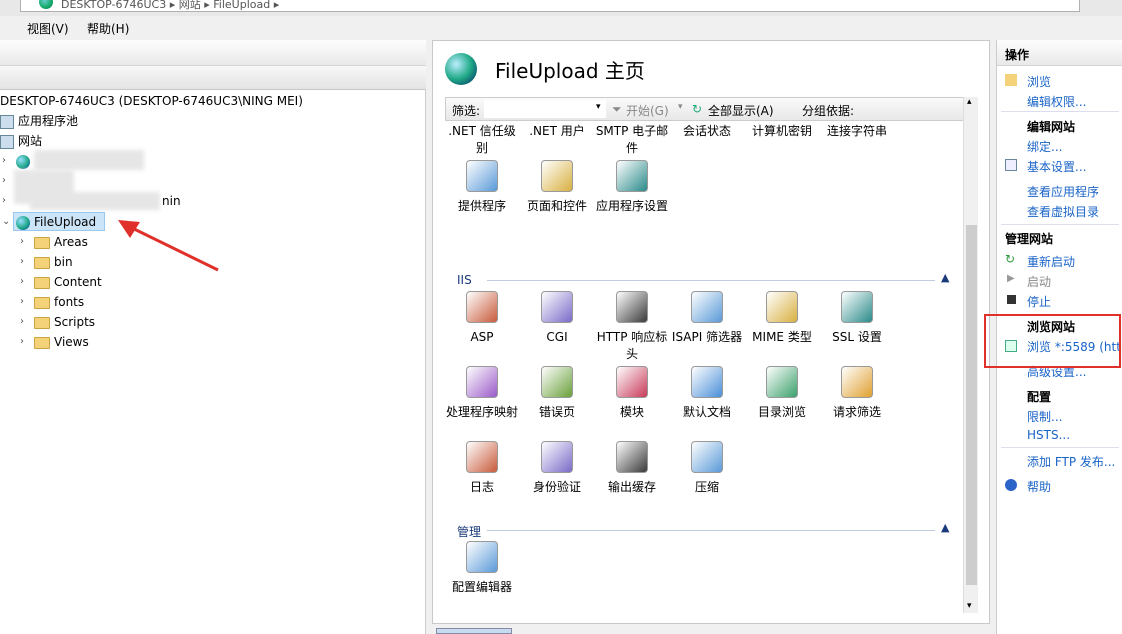  What do you see at coordinates (828, 110) in the screenshot?
I see `group-by-label: 分组依据:` at bounding box center [828, 110].